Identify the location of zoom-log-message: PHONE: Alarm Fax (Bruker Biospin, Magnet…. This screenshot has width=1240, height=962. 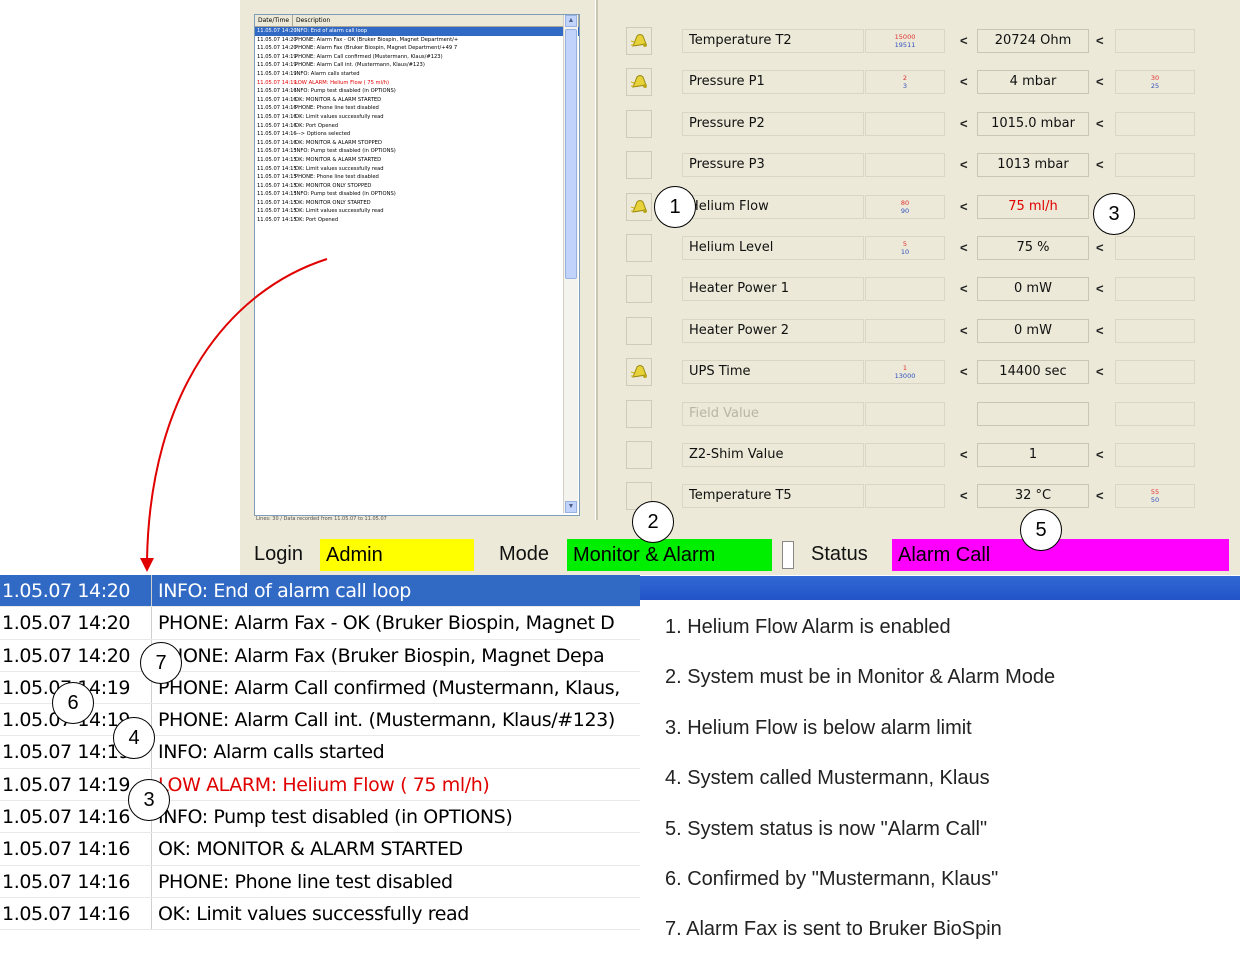
(381, 655).